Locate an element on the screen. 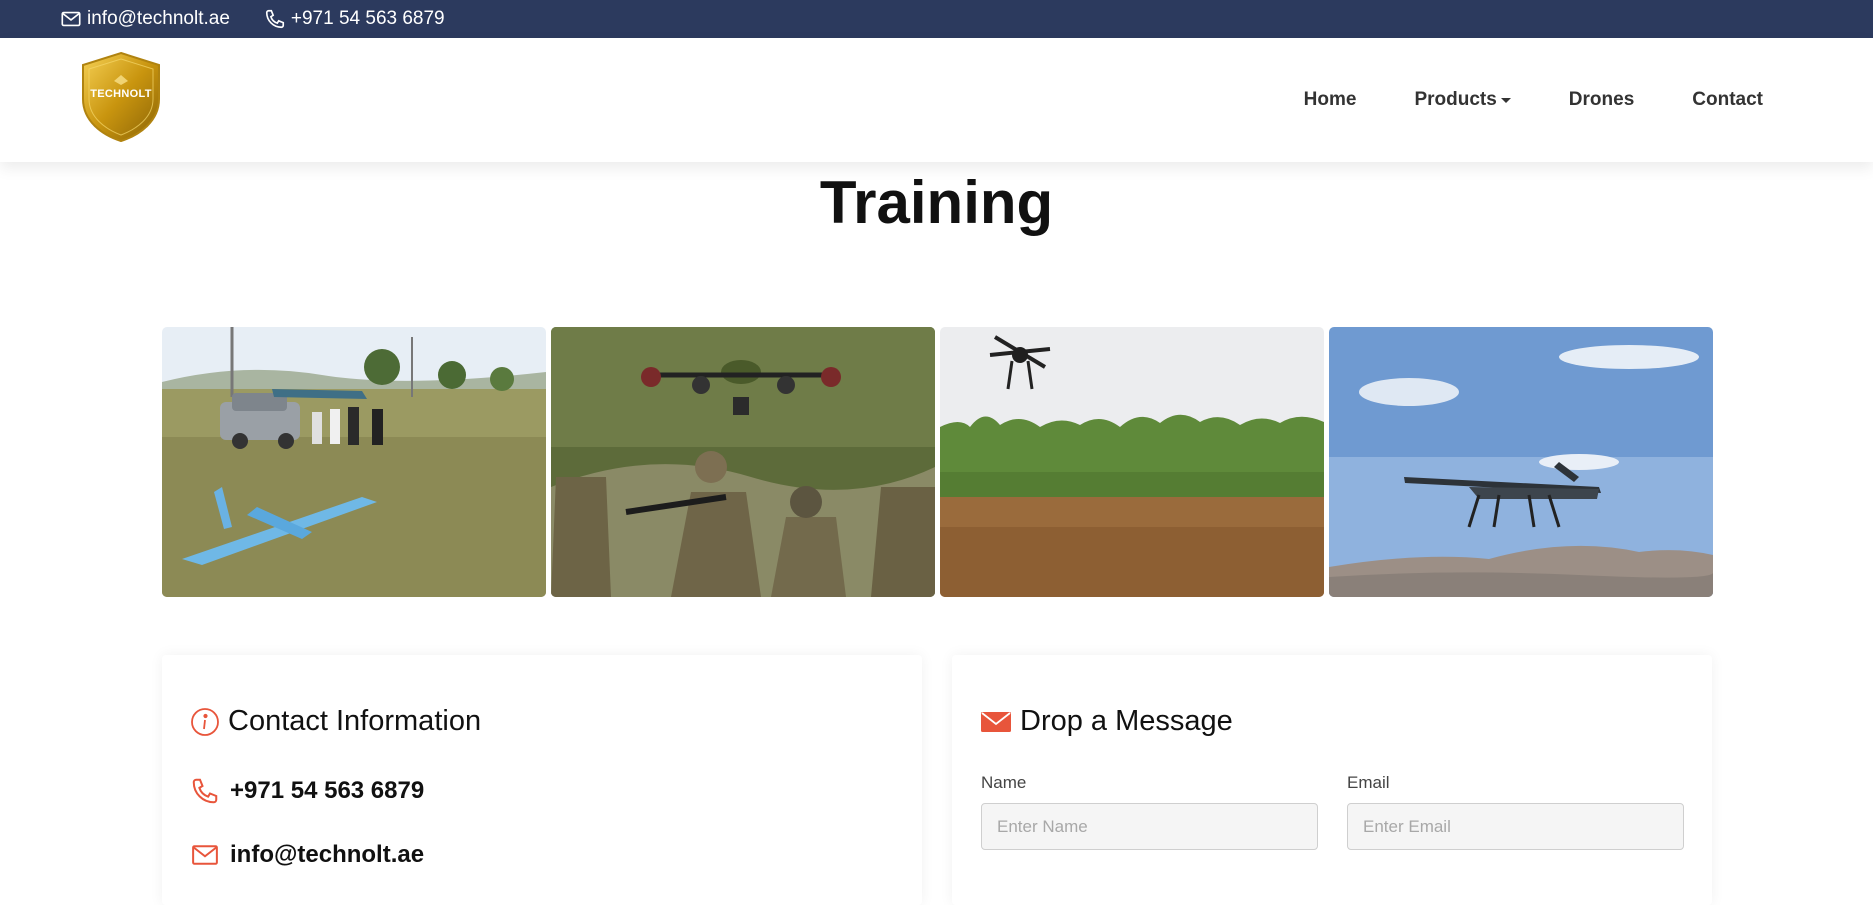  nav-products-label: Products is located at coordinates (1455, 99).